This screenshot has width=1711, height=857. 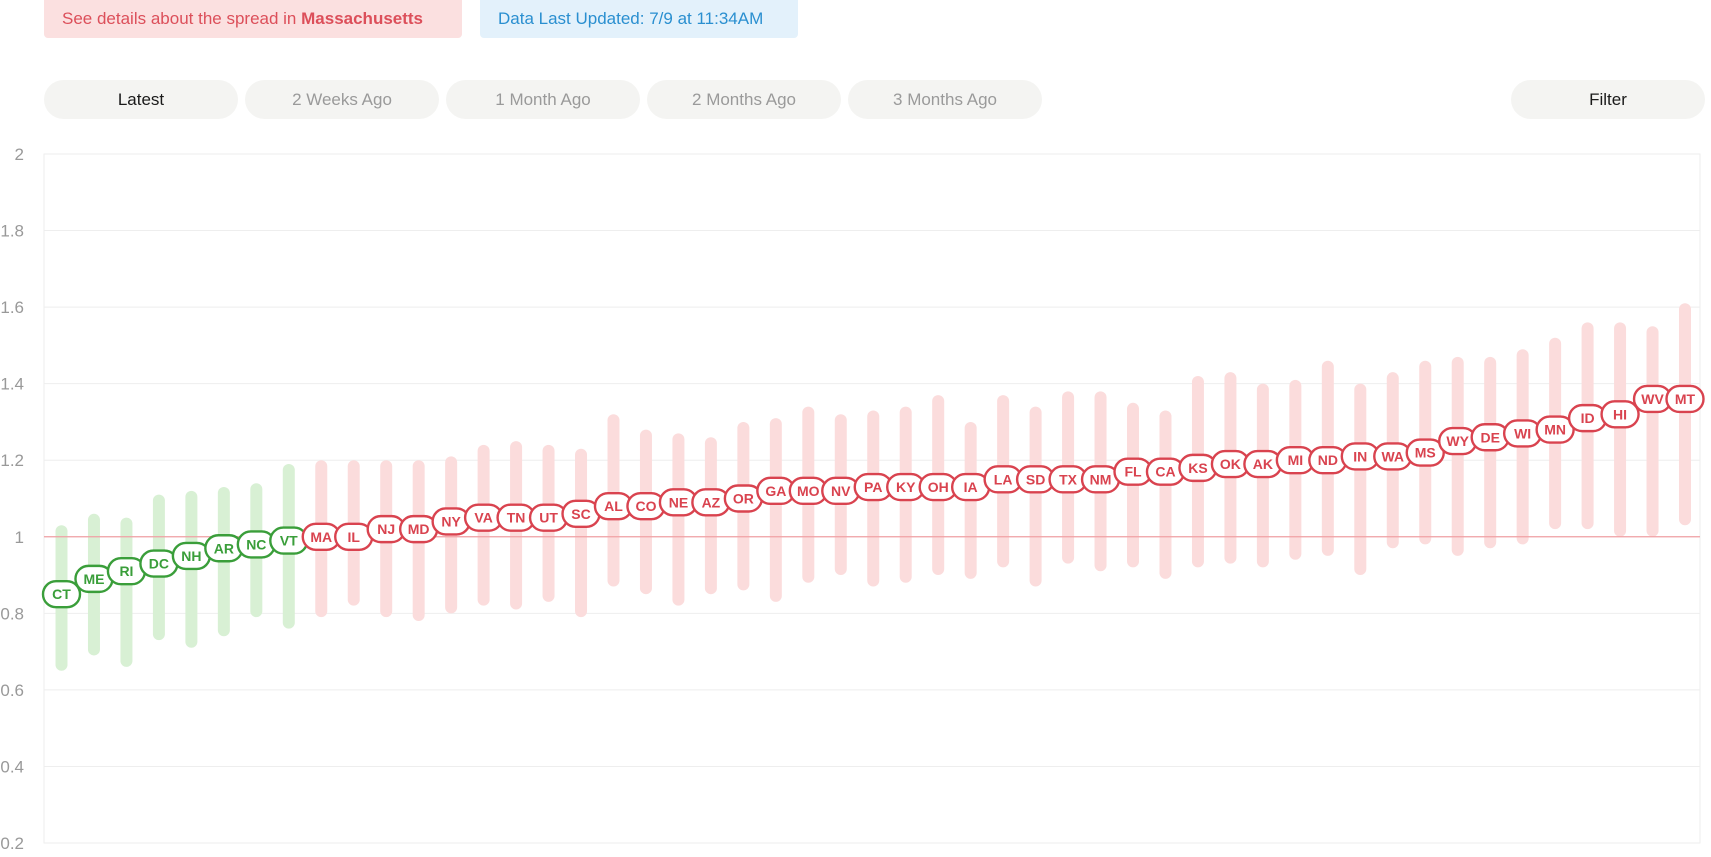 What do you see at coordinates (938, 487) in the screenshot?
I see `state-label: OH` at bounding box center [938, 487].